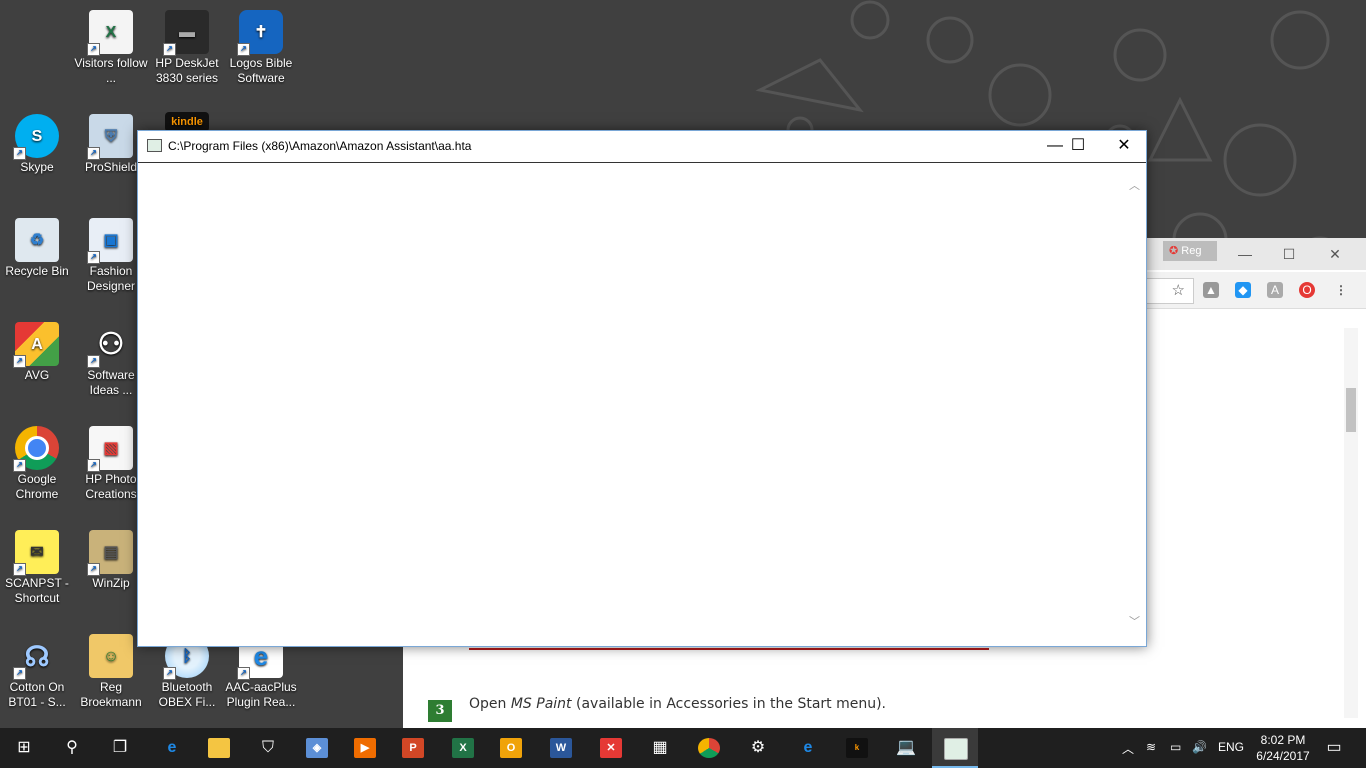  I want to click on edge-icon: e, so click(172, 748).